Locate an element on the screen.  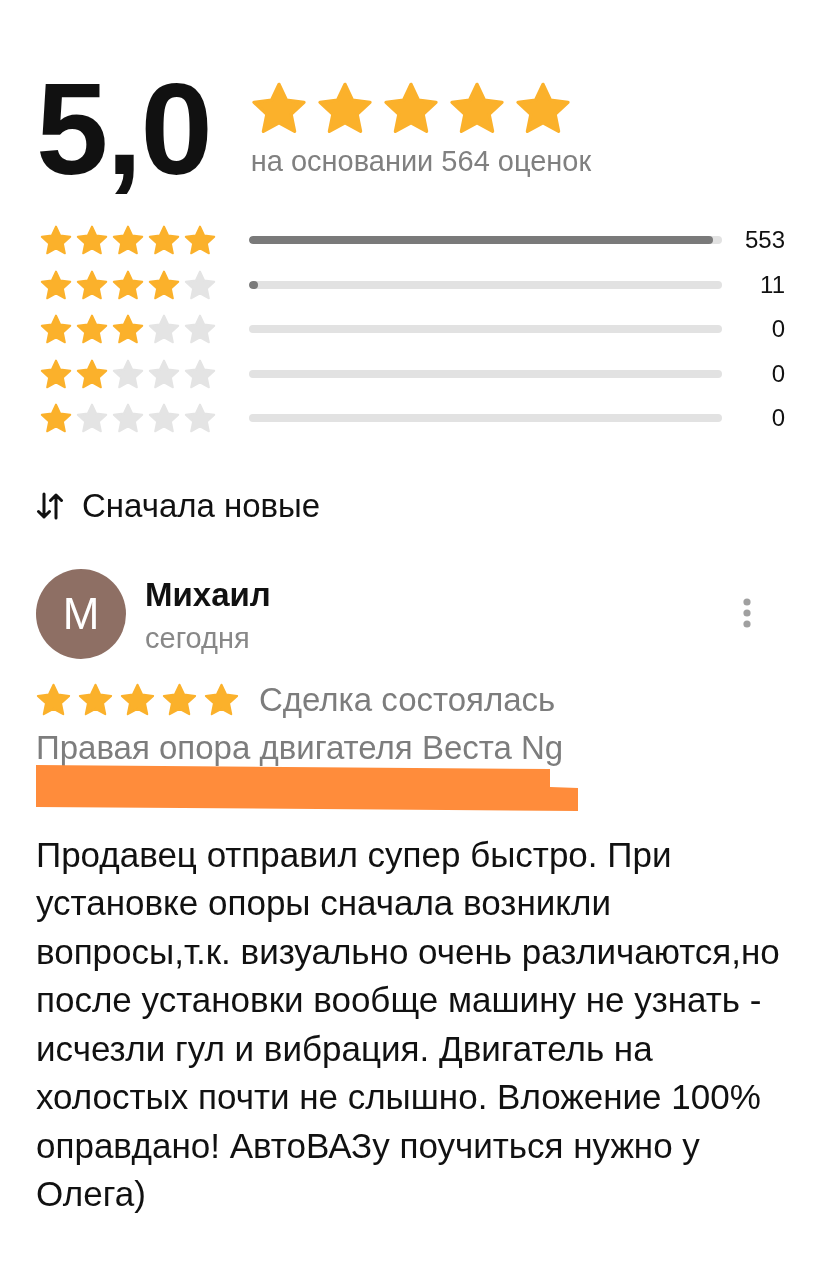
product-name: Правая опора двигателя Веста Ng is located at coordinates (300, 747).